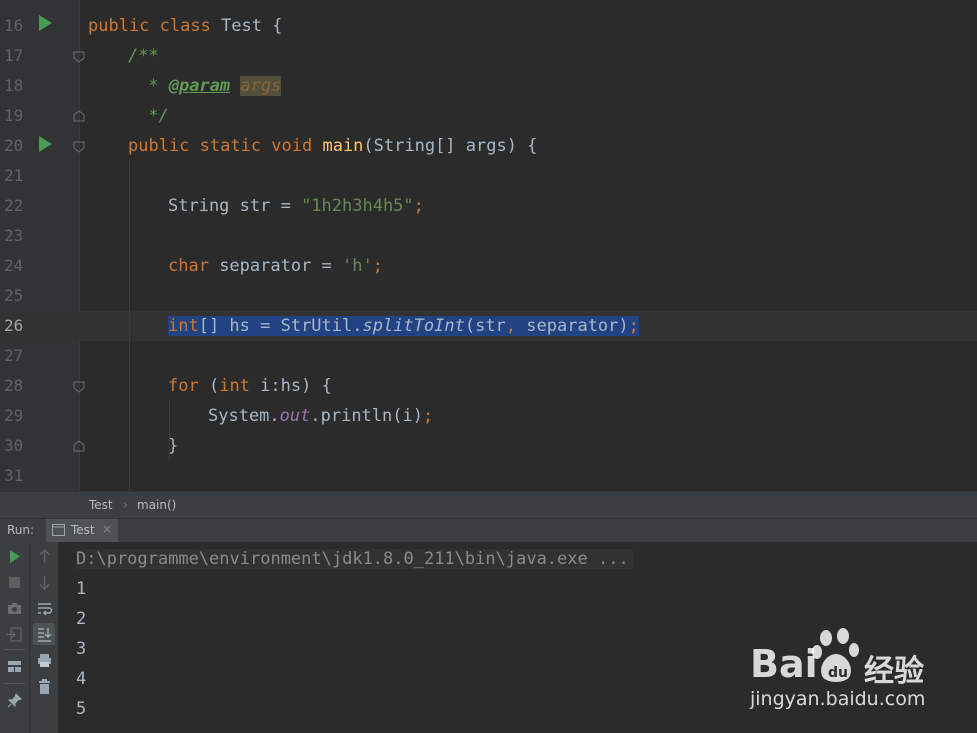 The height and width of the screenshot is (733, 977). I want to click on code-text: char separator = 'h';, so click(275, 266).